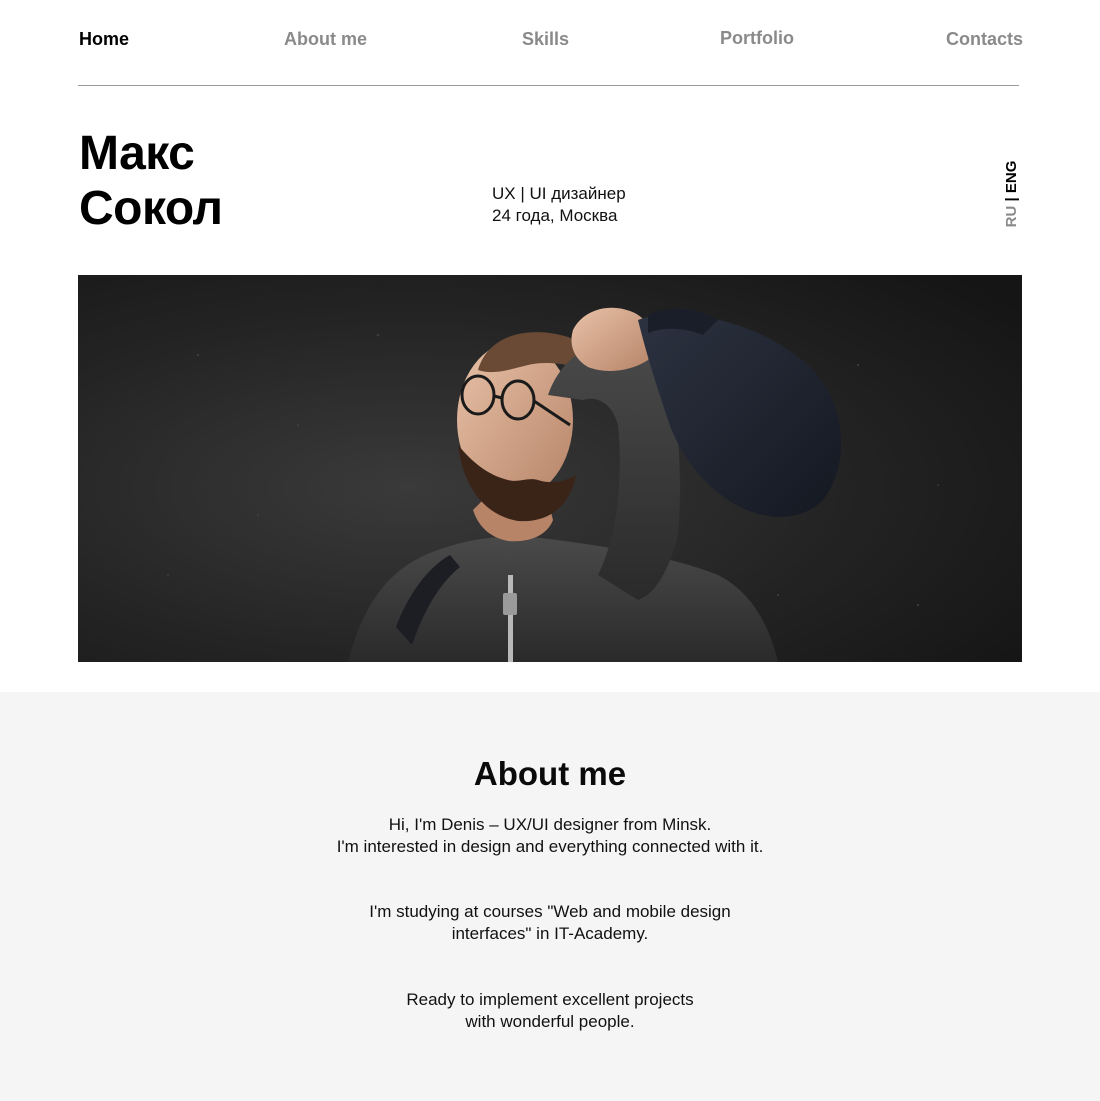  What do you see at coordinates (1011, 177) in the screenshot?
I see `language-option-eng: ENG` at bounding box center [1011, 177].